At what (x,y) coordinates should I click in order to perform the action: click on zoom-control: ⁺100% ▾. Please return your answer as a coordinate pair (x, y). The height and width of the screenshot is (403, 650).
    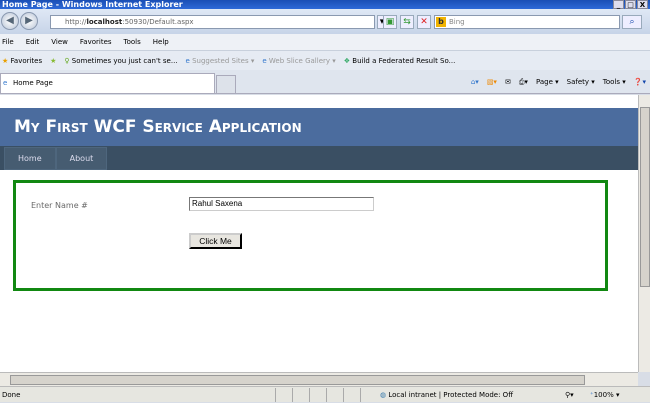
    Looking at the image, I should click on (604, 395).